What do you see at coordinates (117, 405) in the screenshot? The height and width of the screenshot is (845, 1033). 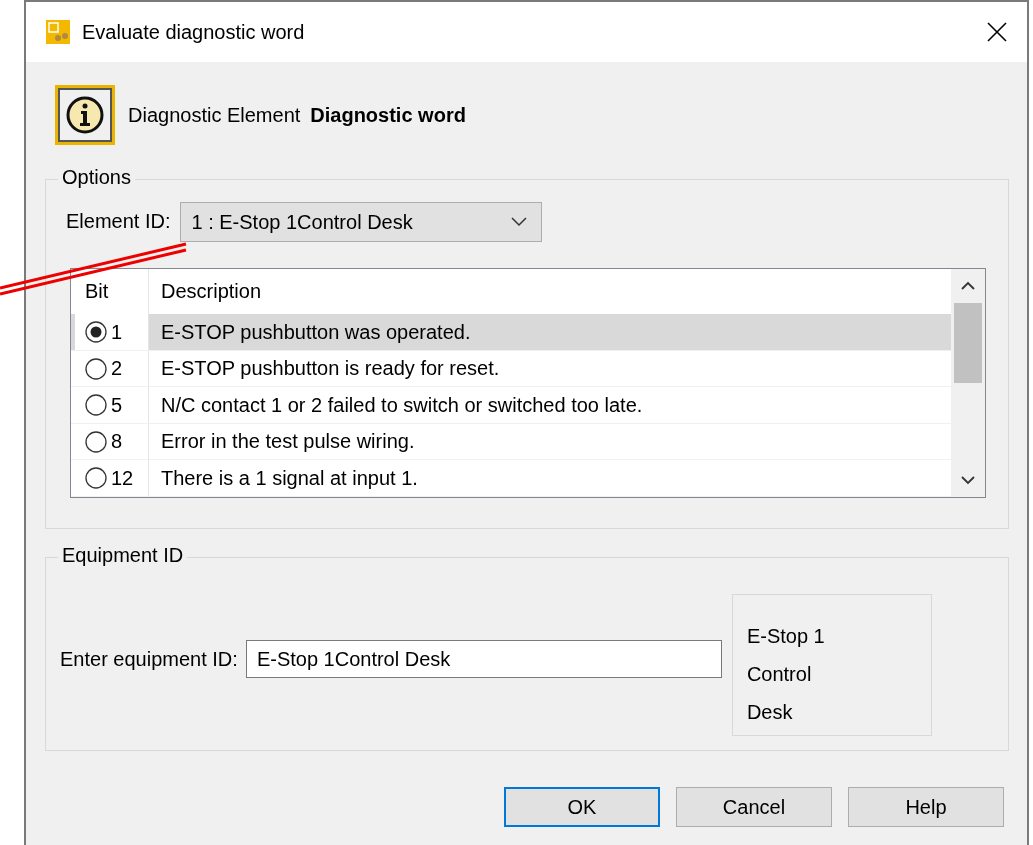 I see `bit-number: 5` at bounding box center [117, 405].